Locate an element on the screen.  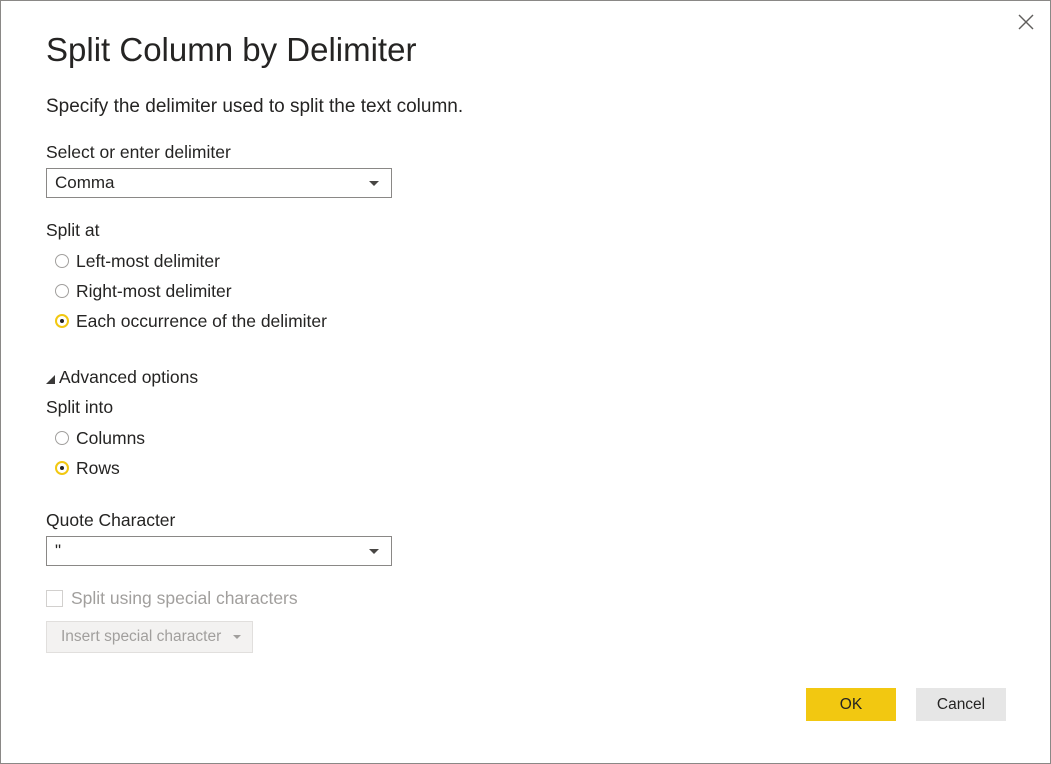
insert-special-character-button: Insert special character is located at coordinates (149, 637).